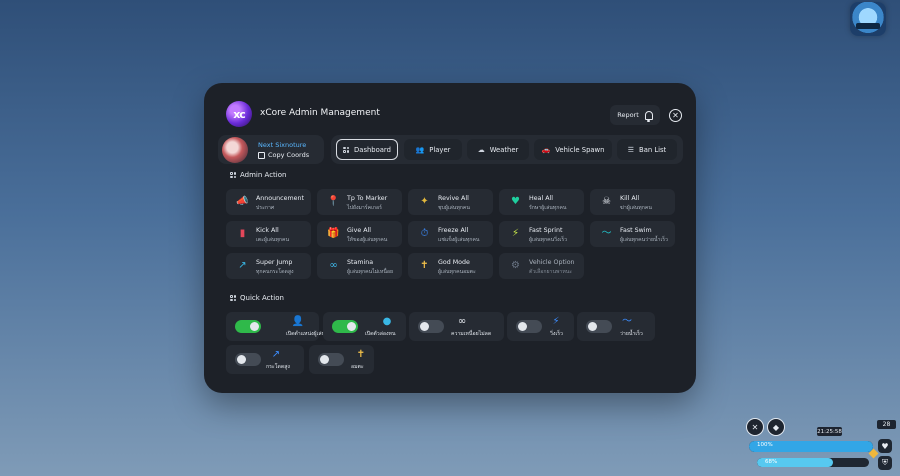  I want to click on action-sublabel: ทุกคนกระโดดสูง, so click(275, 272).